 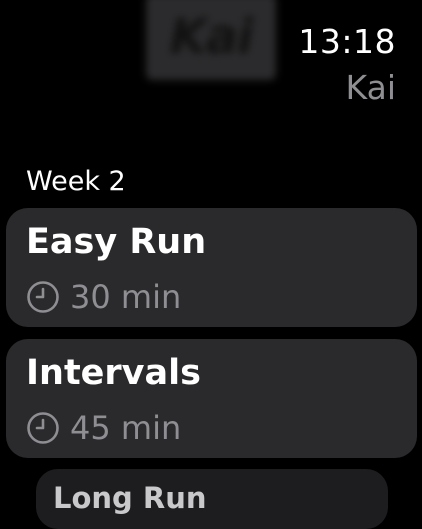 I want to click on workout-title: Intervals, so click(x=113, y=373).